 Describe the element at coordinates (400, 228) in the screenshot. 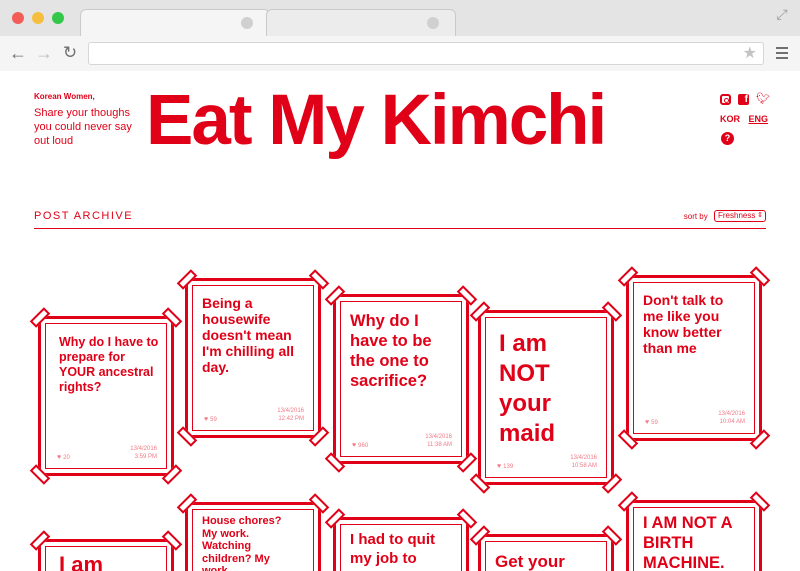

I see `divider` at that location.